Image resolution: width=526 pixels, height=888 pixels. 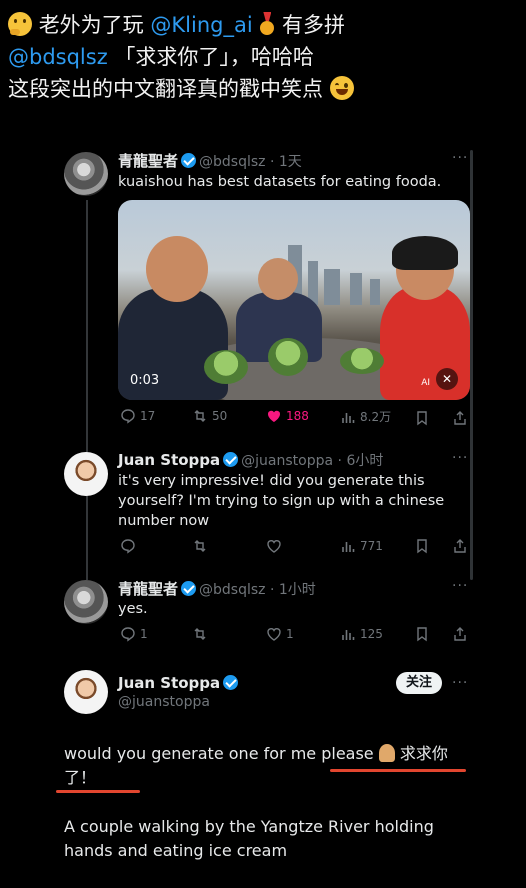 I want to click on retweet-button: 50, so click(x=209, y=416).